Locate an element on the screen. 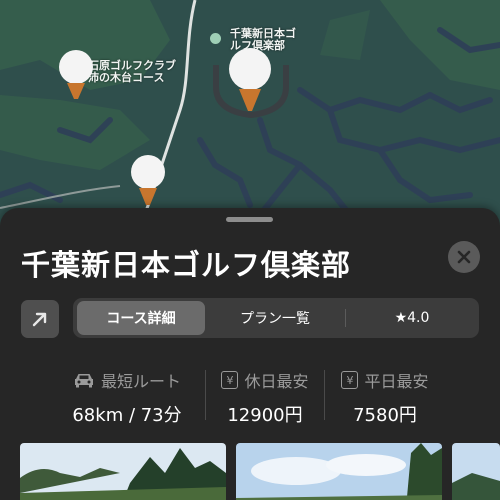 This screenshot has width=500, height=500. course-title: 千葉新日本ゴルフ倶楽部 is located at coordinates (186, 265).